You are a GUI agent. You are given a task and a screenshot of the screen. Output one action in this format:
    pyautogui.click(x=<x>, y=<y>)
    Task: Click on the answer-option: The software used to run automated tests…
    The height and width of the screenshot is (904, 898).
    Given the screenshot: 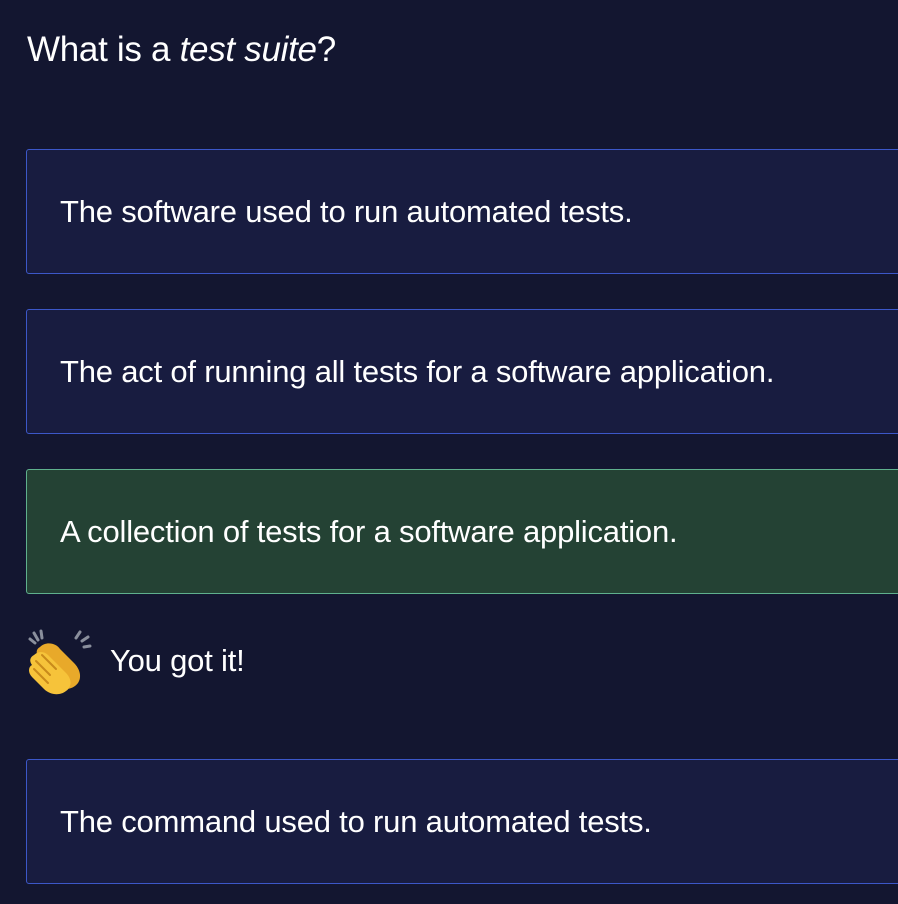 What is the action you would take?
    pyautogui.click(x=462, y=211)
    